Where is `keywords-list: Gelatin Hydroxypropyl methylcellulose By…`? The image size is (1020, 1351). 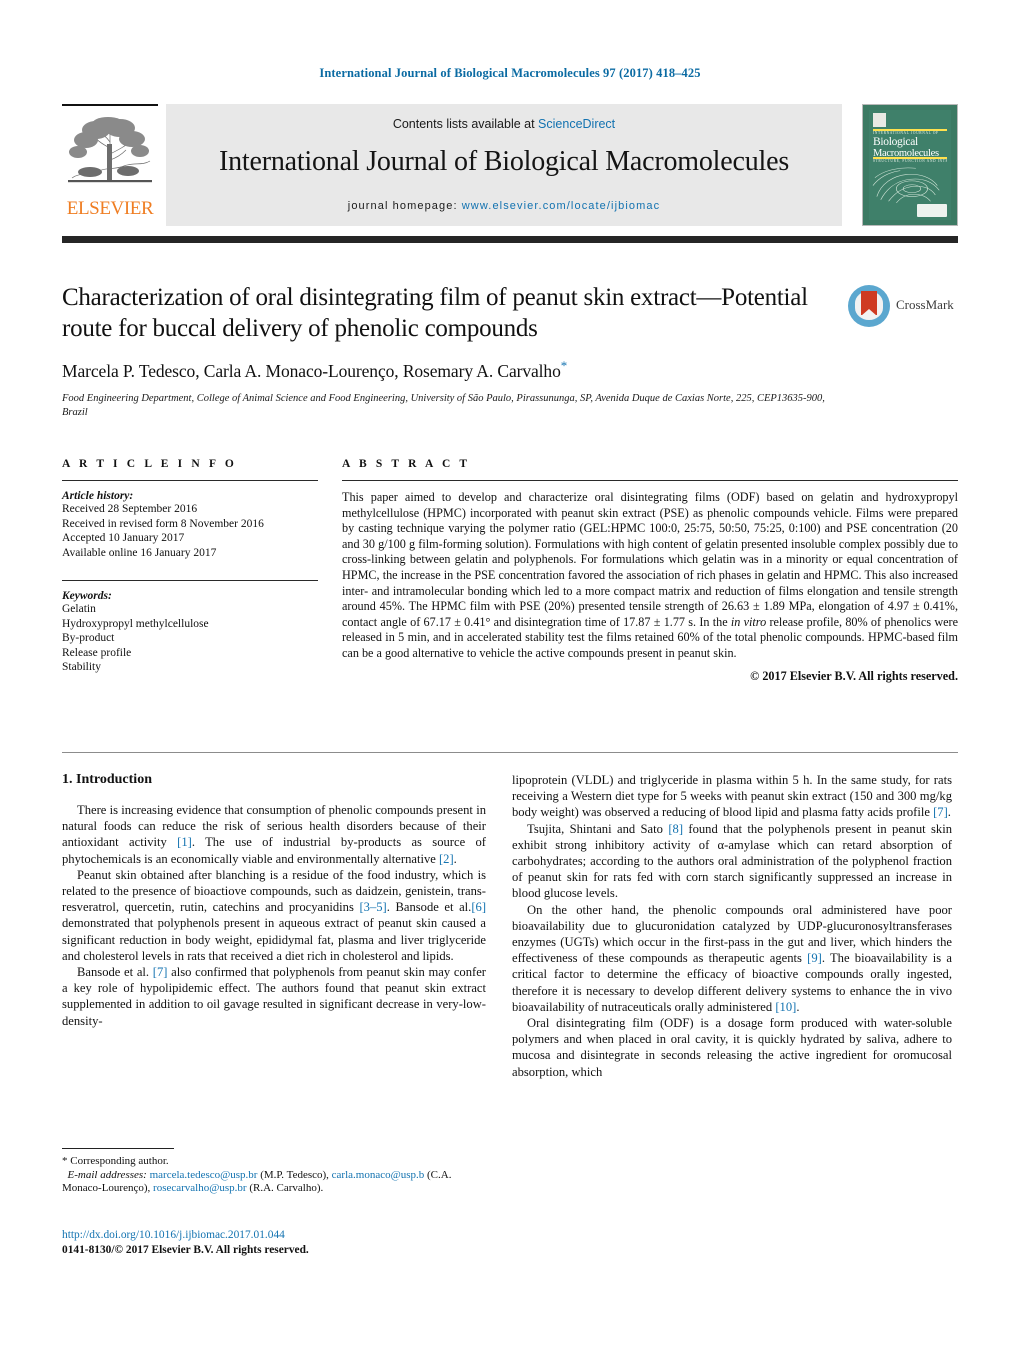
keywords-list: Gelatin Hydroxypropyl methylcellulose By… is located at coordinates (190, 638).